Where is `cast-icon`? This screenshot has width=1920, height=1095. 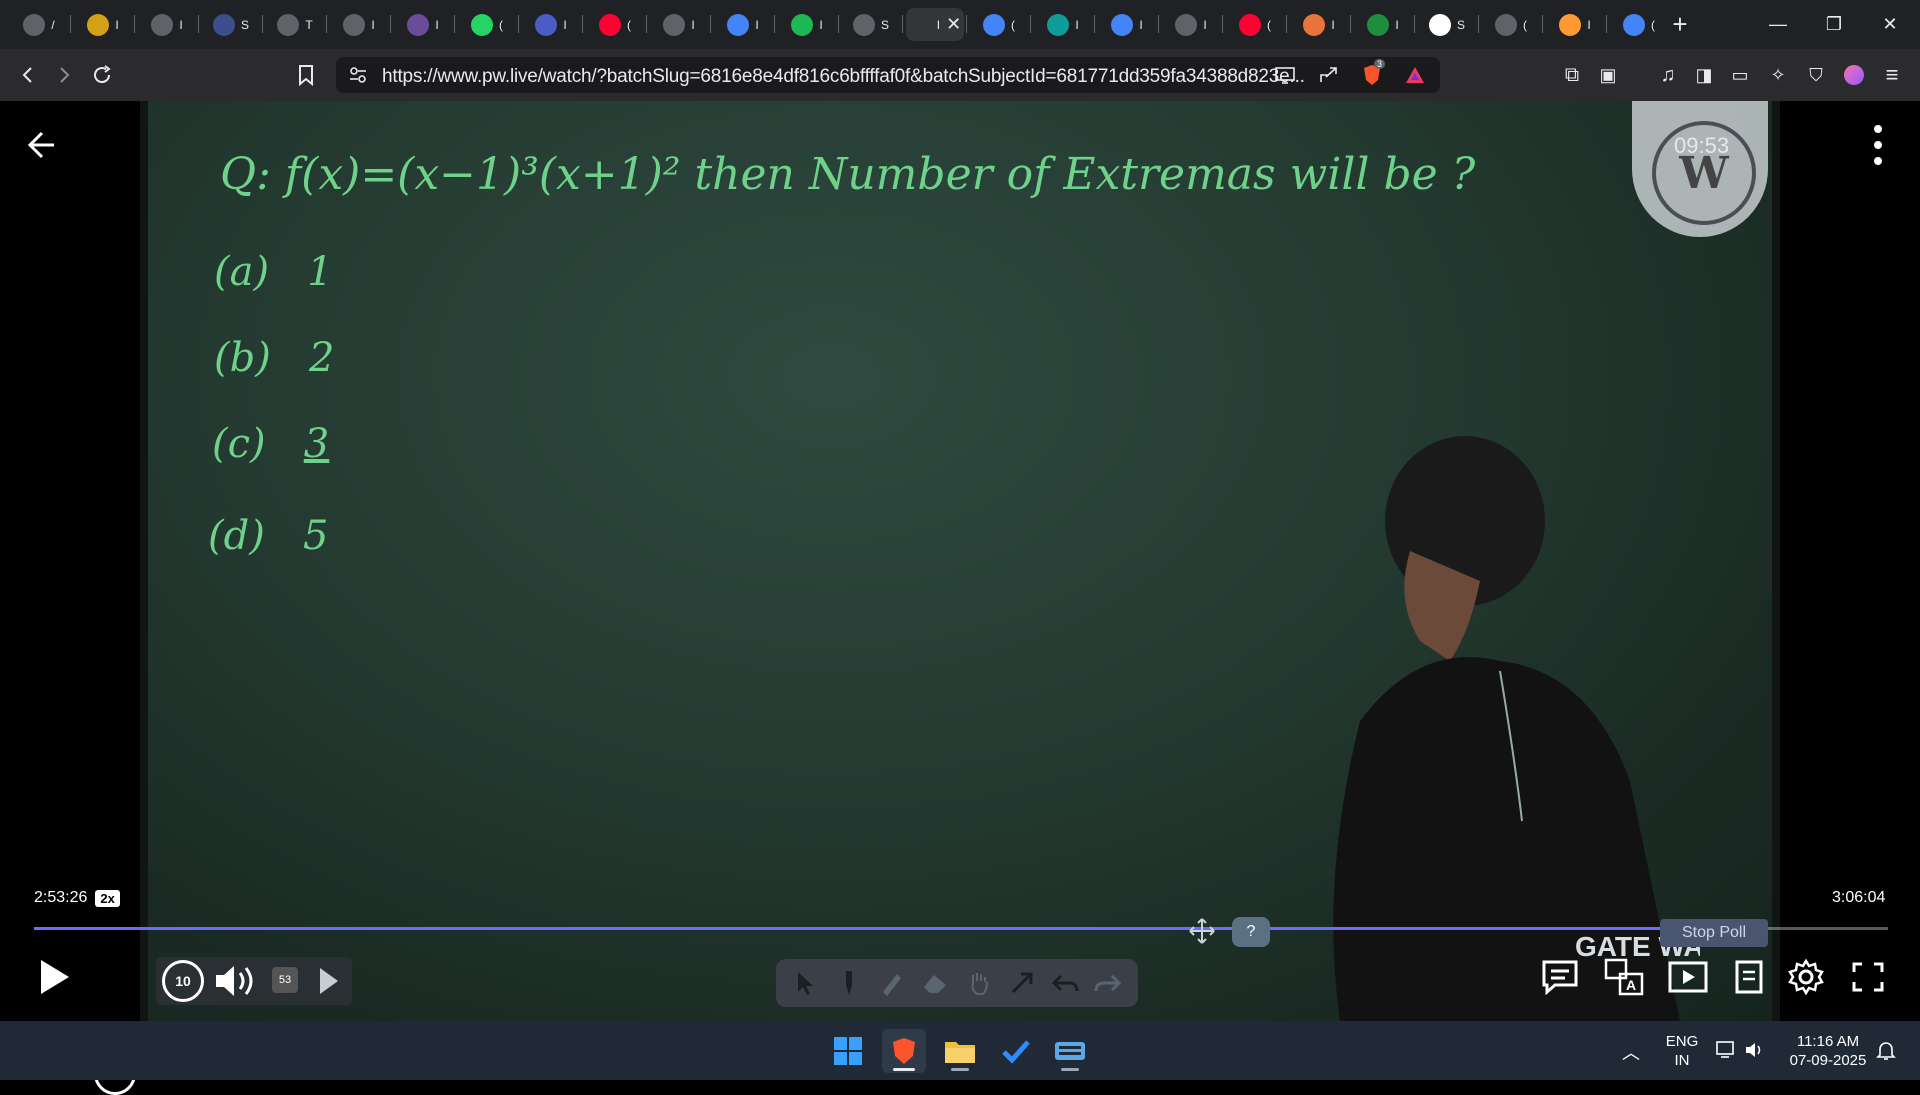 cast-icon is located at coordinates (1285, 77).